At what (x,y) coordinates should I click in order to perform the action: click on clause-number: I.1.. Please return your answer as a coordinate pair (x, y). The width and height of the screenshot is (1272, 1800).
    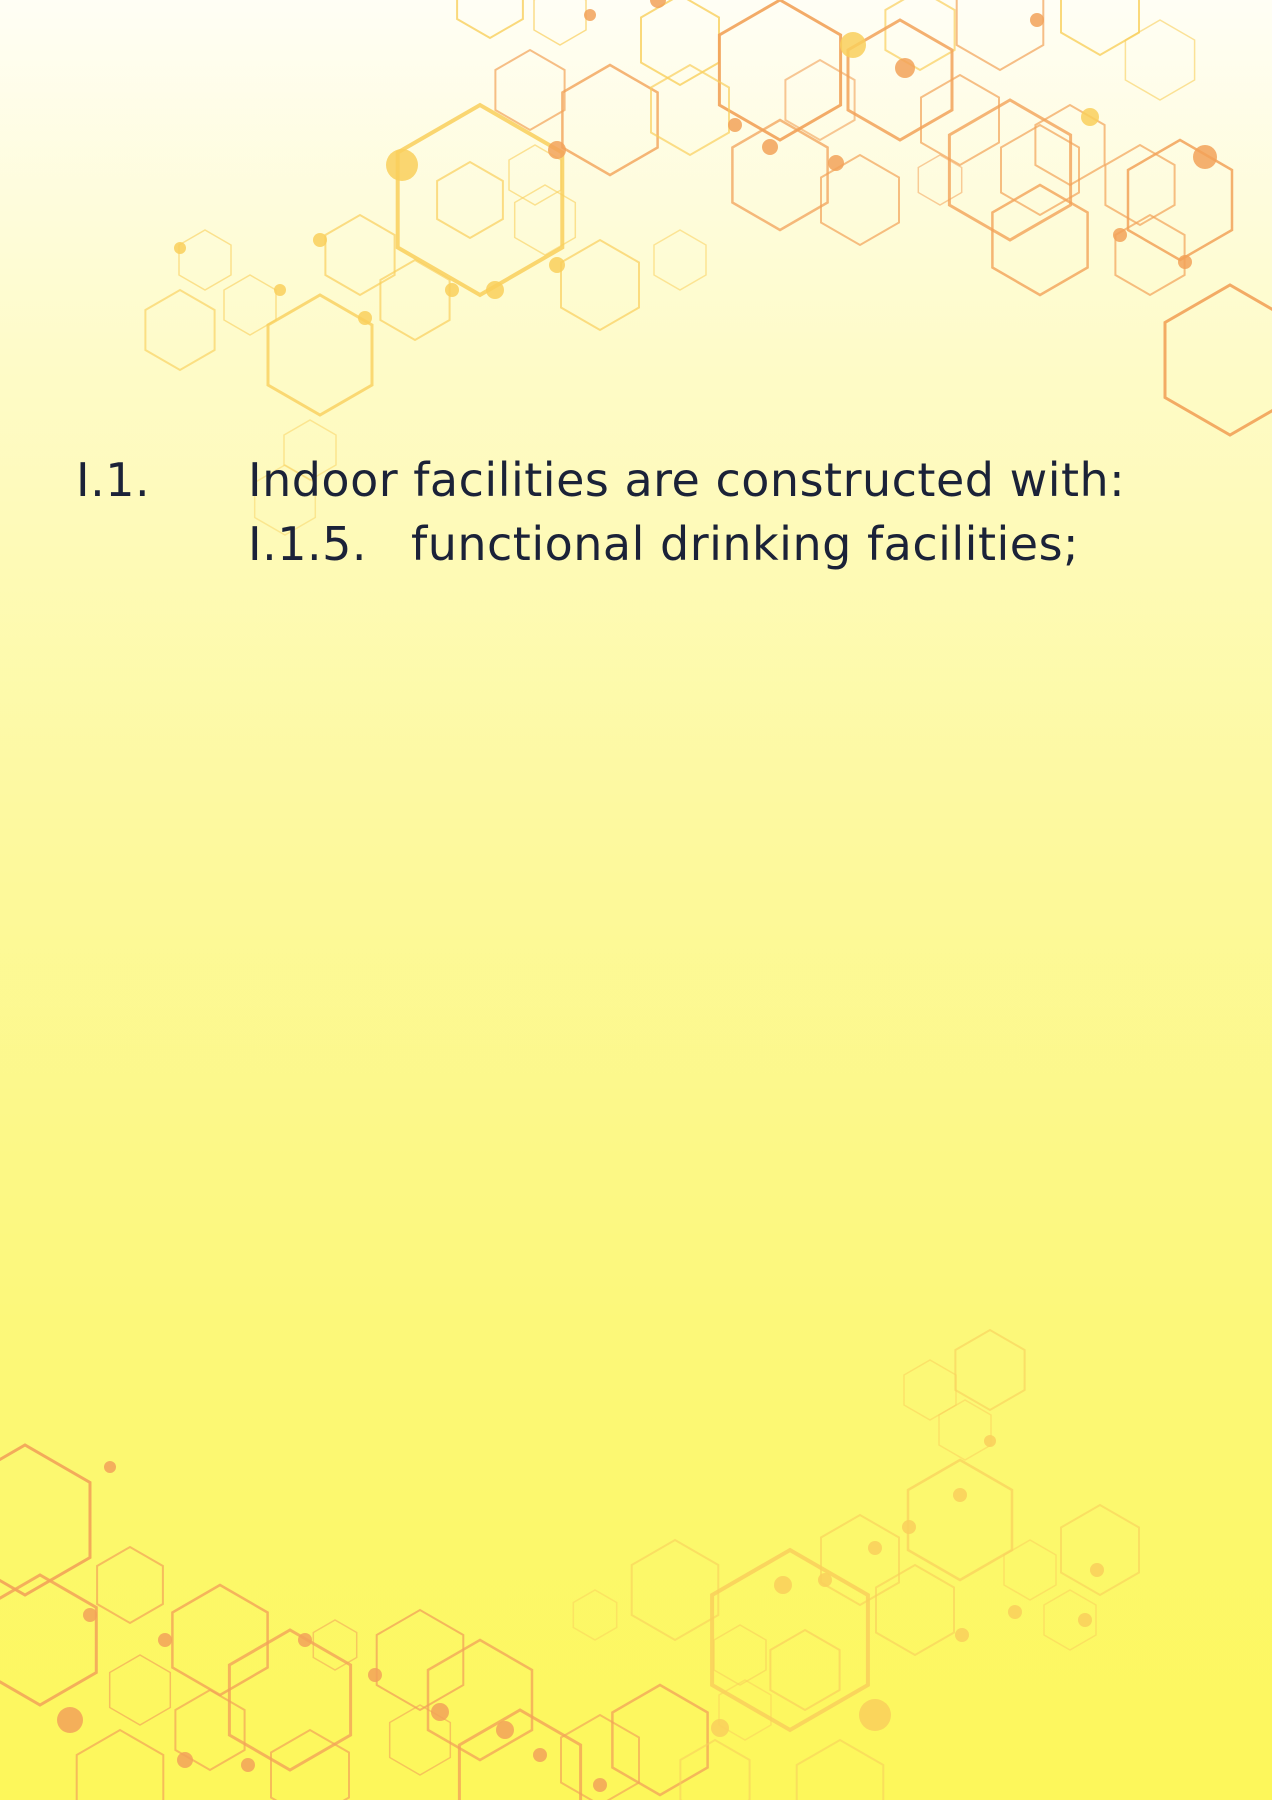
    Looking at the image, I should click on (113, 480).